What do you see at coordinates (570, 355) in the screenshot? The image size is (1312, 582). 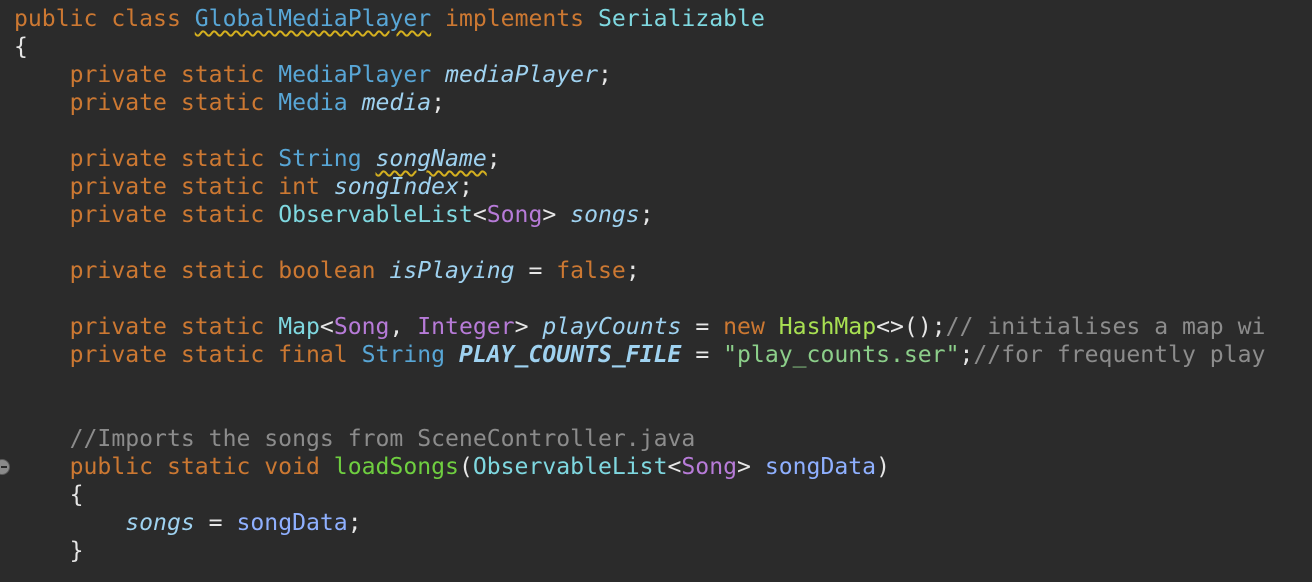 I see `constant-name: PLAY_COUNTS_FILE` at bounding box center [570, 355].